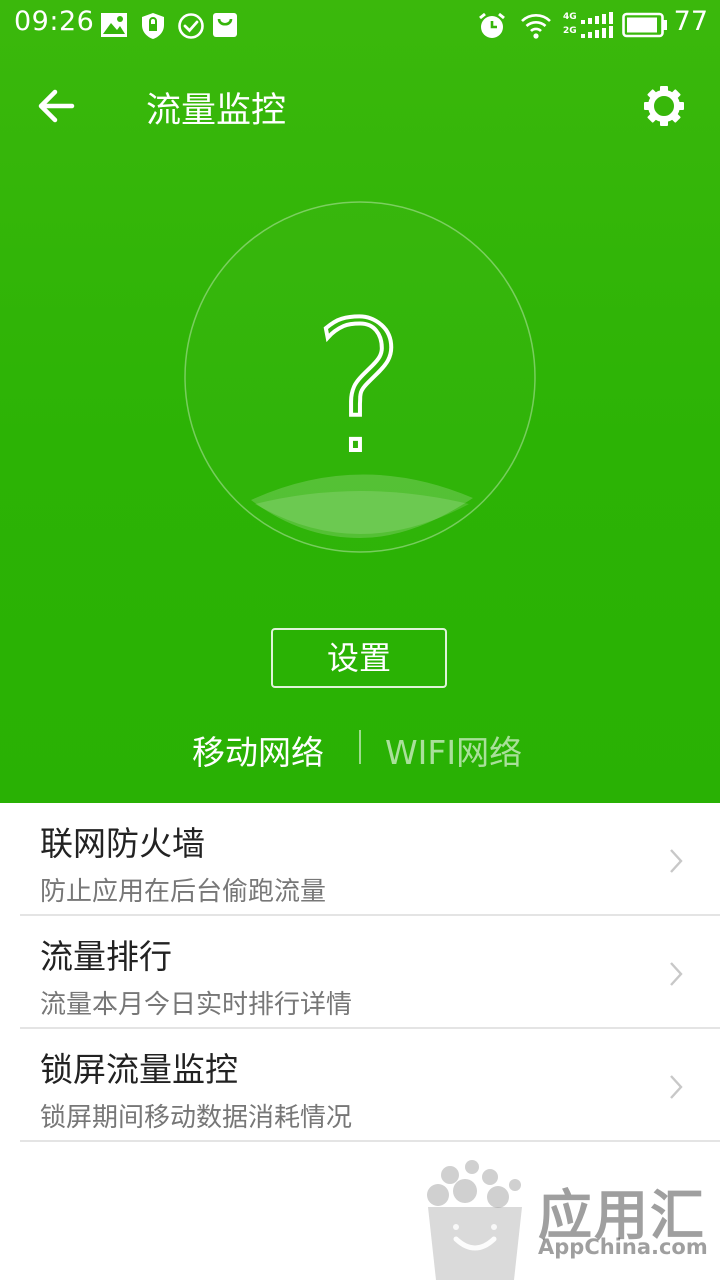 The width and height of the screenshot is (720, 1280). I want to click on back-arrow-icon, so click(56, 106).